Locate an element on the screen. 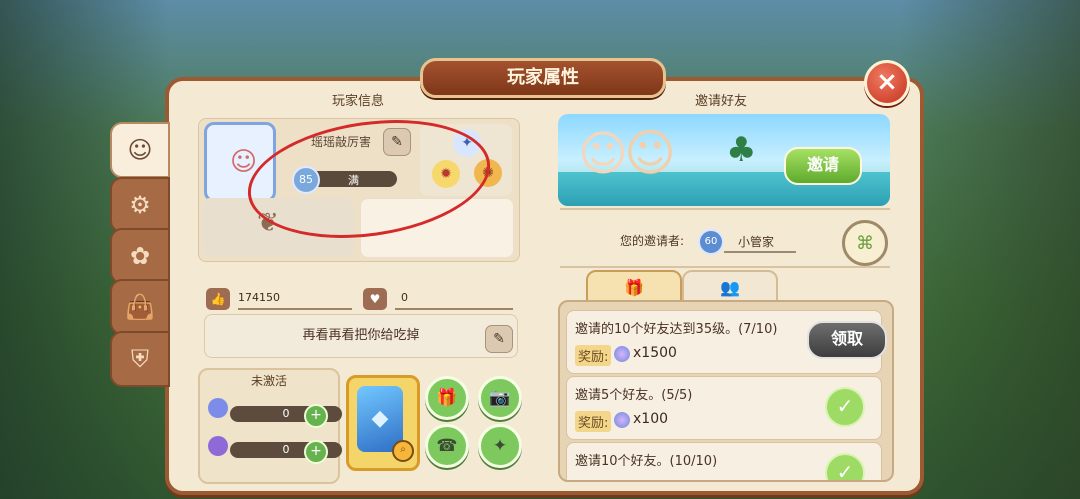 This screenshot has width=1080, height=499. tab-flower: ✿ is located at coordinates (140, 256).